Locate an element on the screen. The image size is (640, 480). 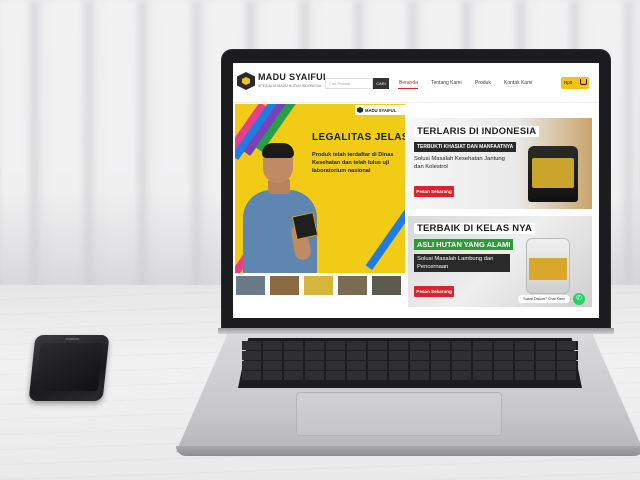
nav-item-tentang-kami: Tentang Kami is located at coordinates (446, 83).